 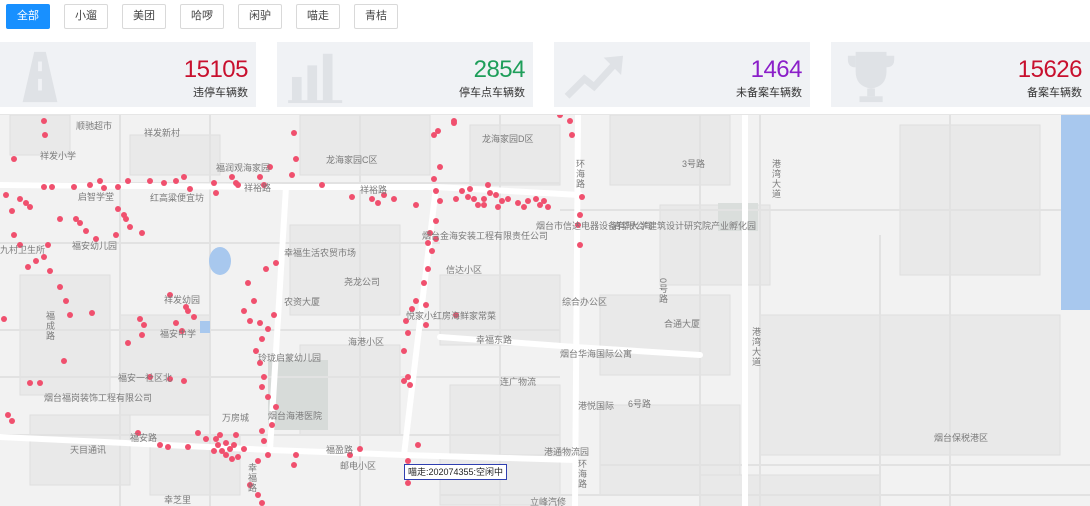 What do you see at coordinates (178, 500) in the screenshot?
I see `map-label: 幸芝里` at bounding box center [178, 500].